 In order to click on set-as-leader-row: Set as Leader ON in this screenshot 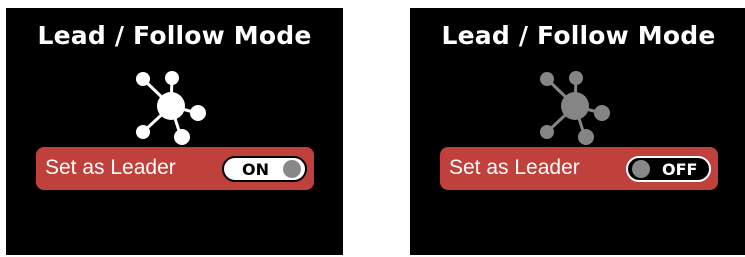, I will do `click(175, 168)`.